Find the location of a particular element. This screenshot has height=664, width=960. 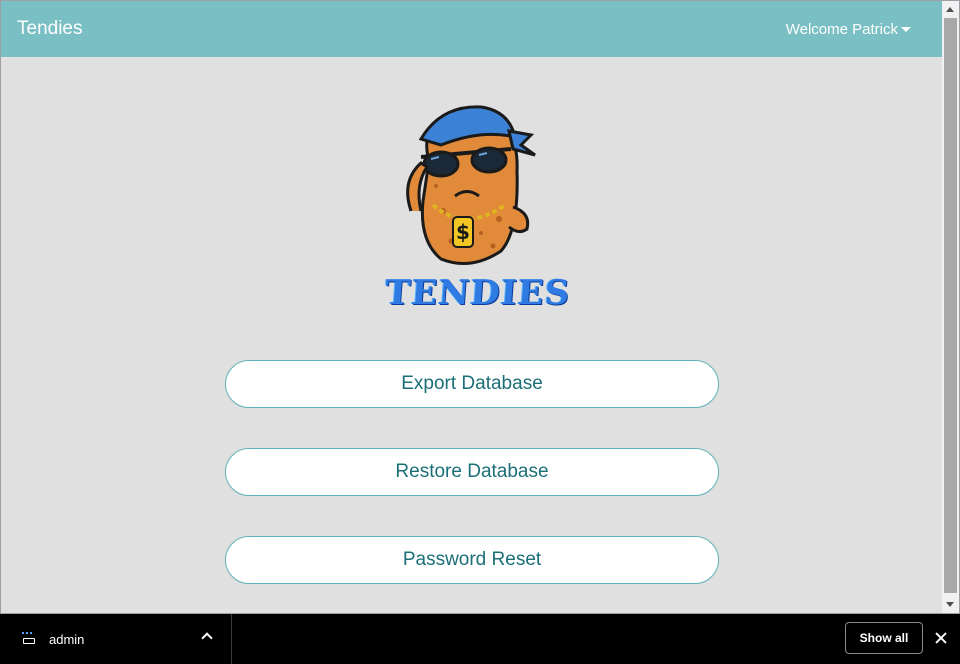

restore-database-button: Restore Database is located at coordinates (472, 472).